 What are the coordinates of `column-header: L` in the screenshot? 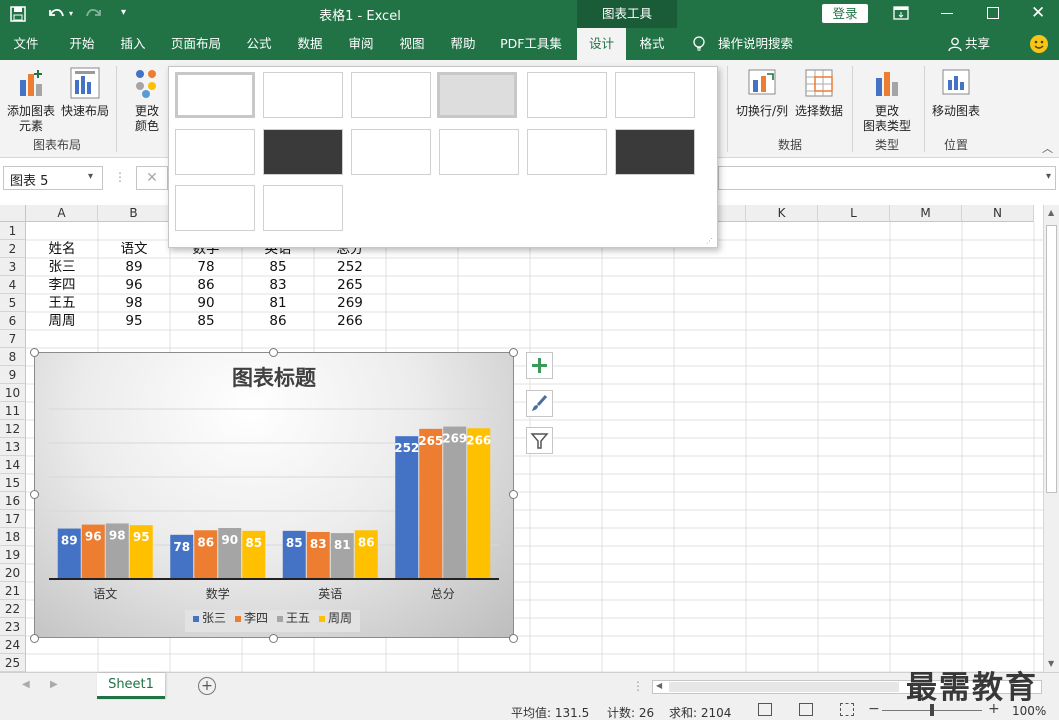 It's located at (854, 213).